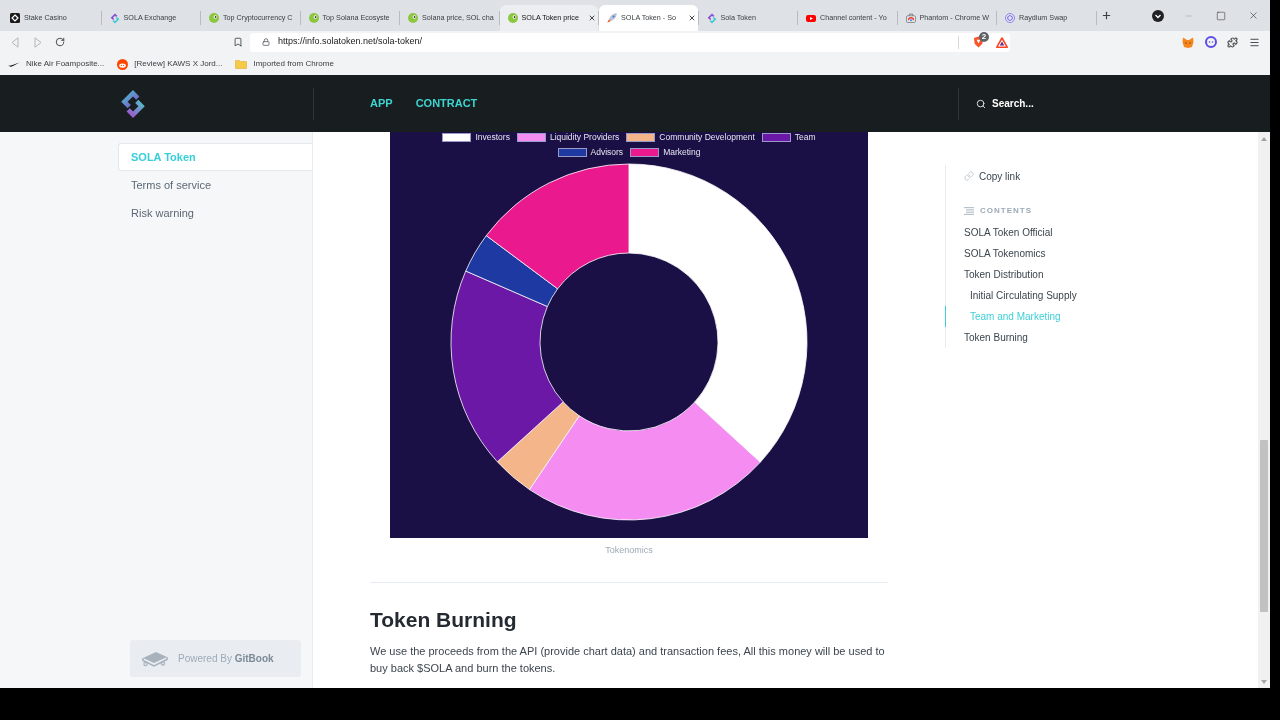 Image resolution: width=1280 pixels, height=720 pixels. Describe the element at coordinates (123, 64) in the screenshot. I see `face-circle-icon` at that location.